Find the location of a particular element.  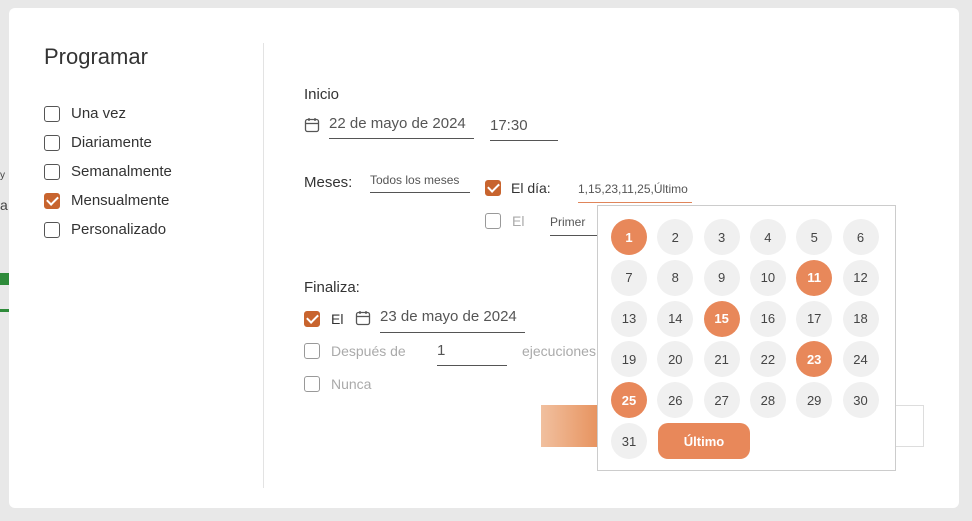

frequency-option-label: Una vez is located at coordinates (99, 113).